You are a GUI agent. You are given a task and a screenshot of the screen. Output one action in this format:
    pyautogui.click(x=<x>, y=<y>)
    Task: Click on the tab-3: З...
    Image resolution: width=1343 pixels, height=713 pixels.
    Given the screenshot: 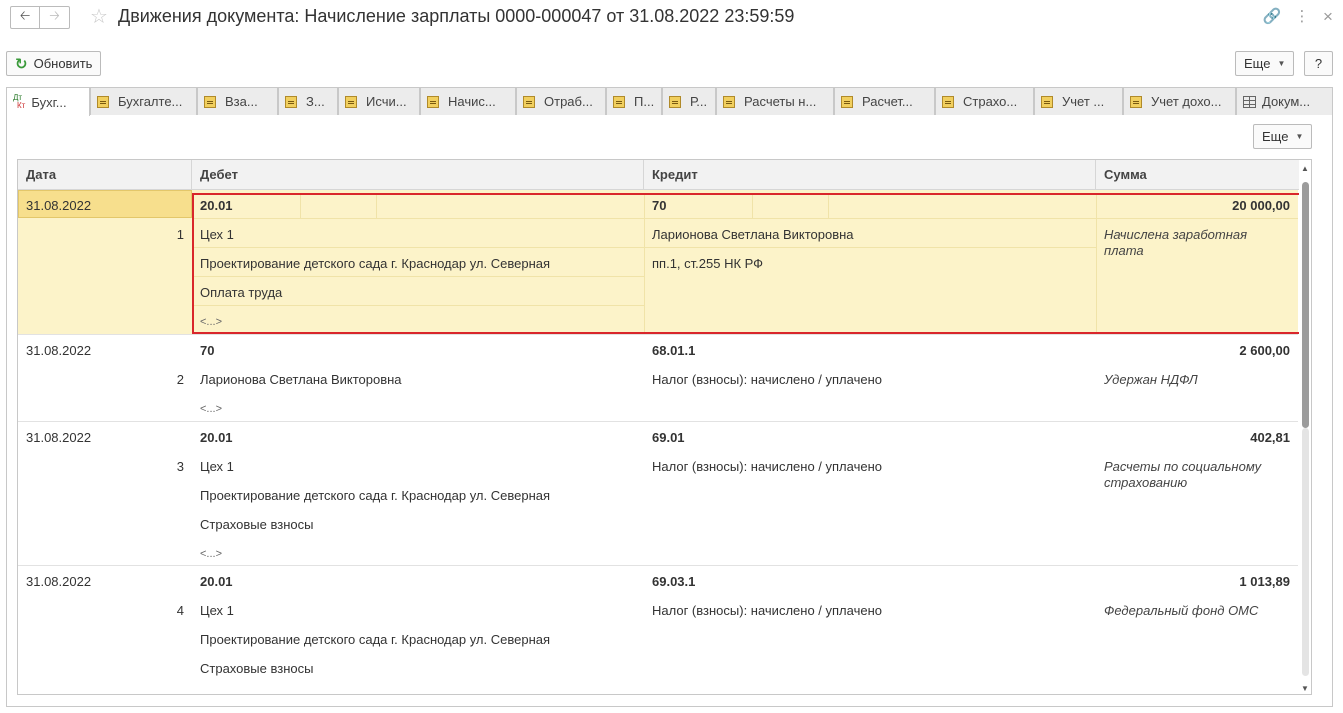 What is the action you would take?
    pyautogui.click(x=308, y=101)
    